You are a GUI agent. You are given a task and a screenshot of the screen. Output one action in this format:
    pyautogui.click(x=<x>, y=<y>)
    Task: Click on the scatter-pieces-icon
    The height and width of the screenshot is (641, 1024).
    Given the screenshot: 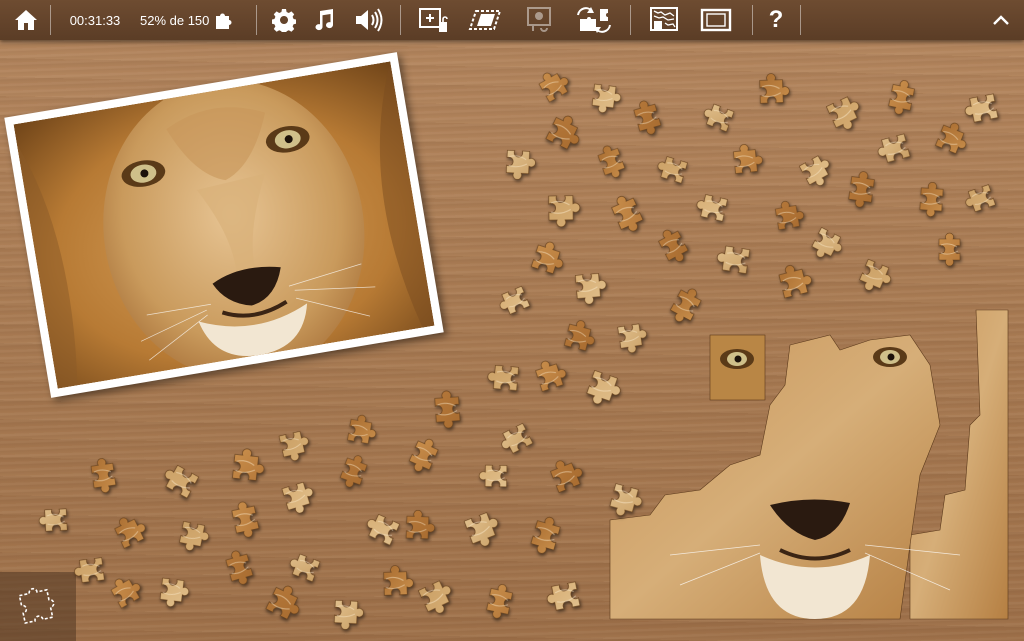 What is the action you would take?
    pyautogui.click(x=485, y=20)
    